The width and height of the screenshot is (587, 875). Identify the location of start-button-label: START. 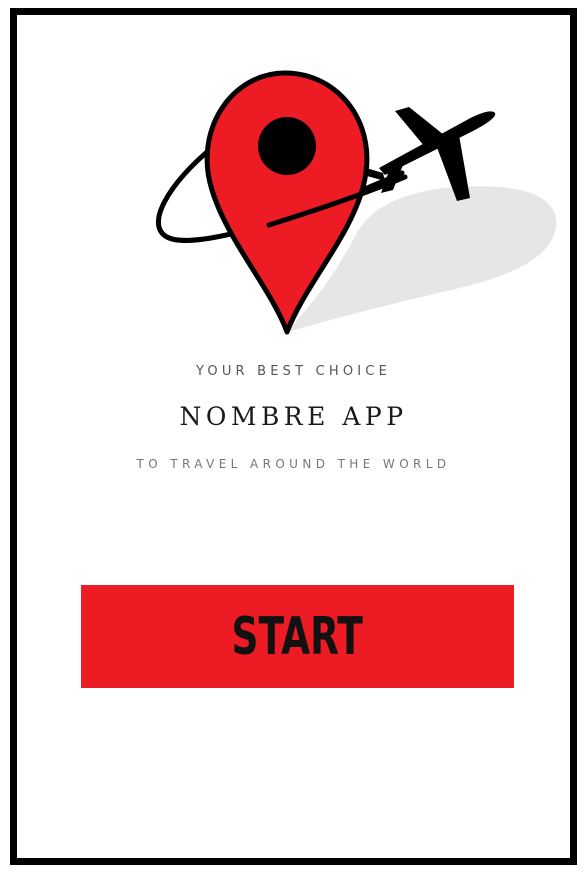
(297, 636).